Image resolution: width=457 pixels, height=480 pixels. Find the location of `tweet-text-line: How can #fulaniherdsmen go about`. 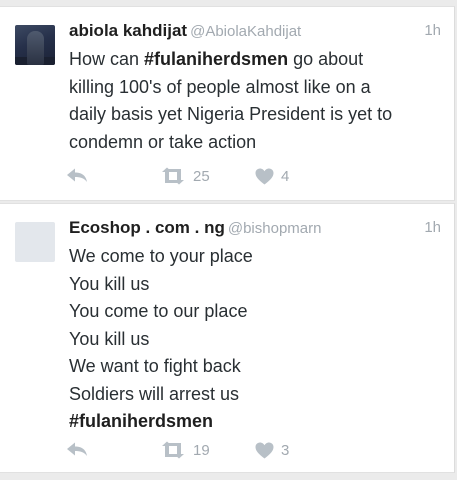

tweet-text-line: How can #fulaniherdsmen go about is located at coordinates (255, 60).